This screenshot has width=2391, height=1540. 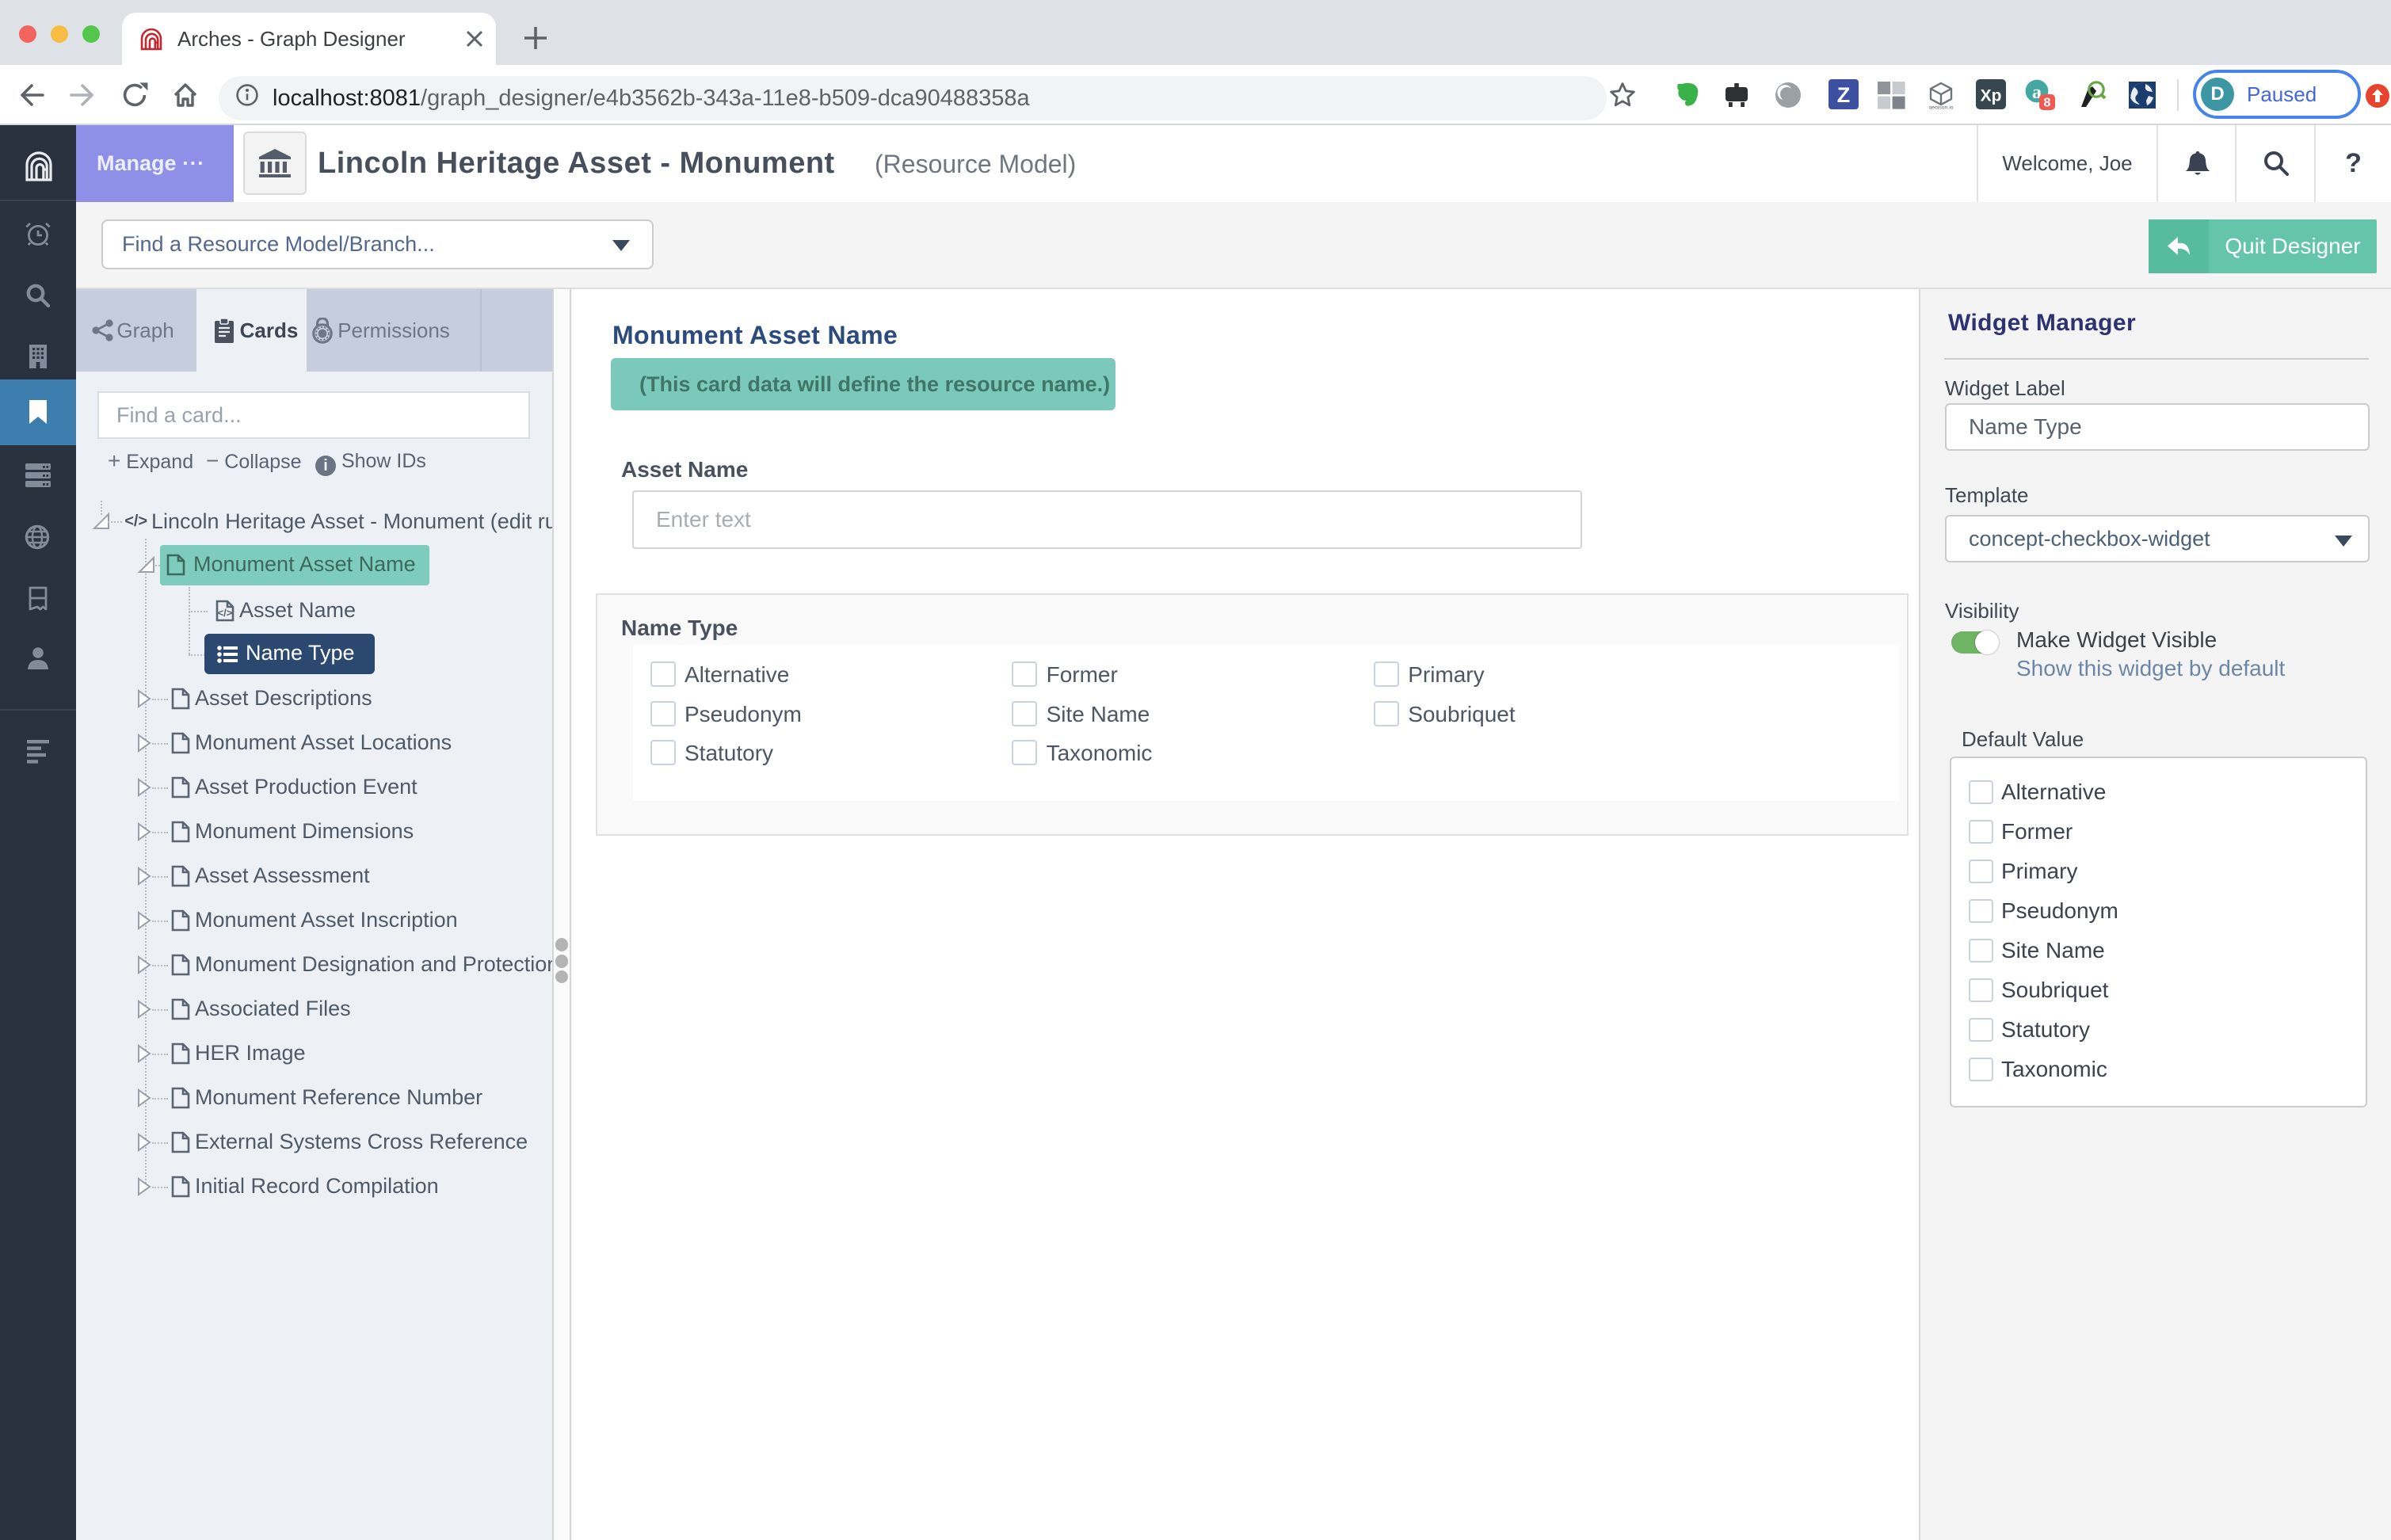 I want to click on svg-text: 8, so click(x=2047, y=103).